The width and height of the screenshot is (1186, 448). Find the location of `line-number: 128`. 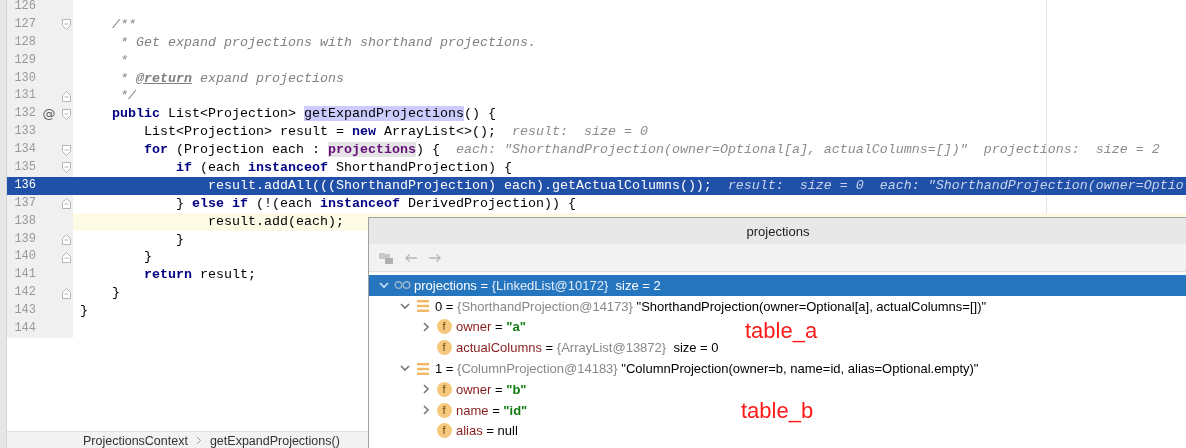

line-number: 128 is located at coordinates (24, 42).